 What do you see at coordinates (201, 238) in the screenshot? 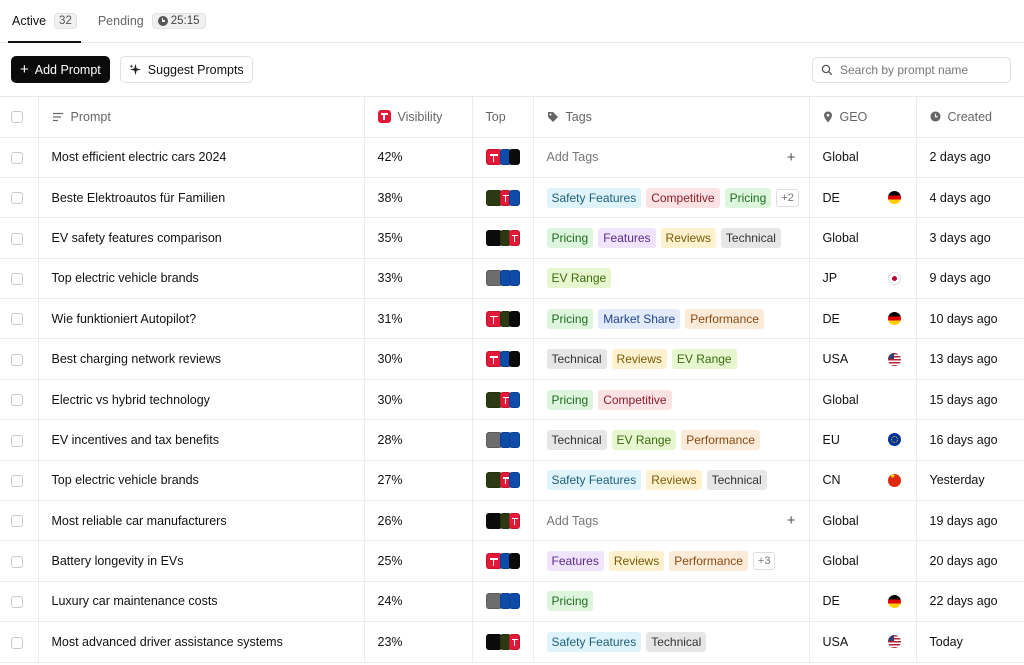
I see `prompt-cell: EV safety features comparison` at bounding box center [201, 238].